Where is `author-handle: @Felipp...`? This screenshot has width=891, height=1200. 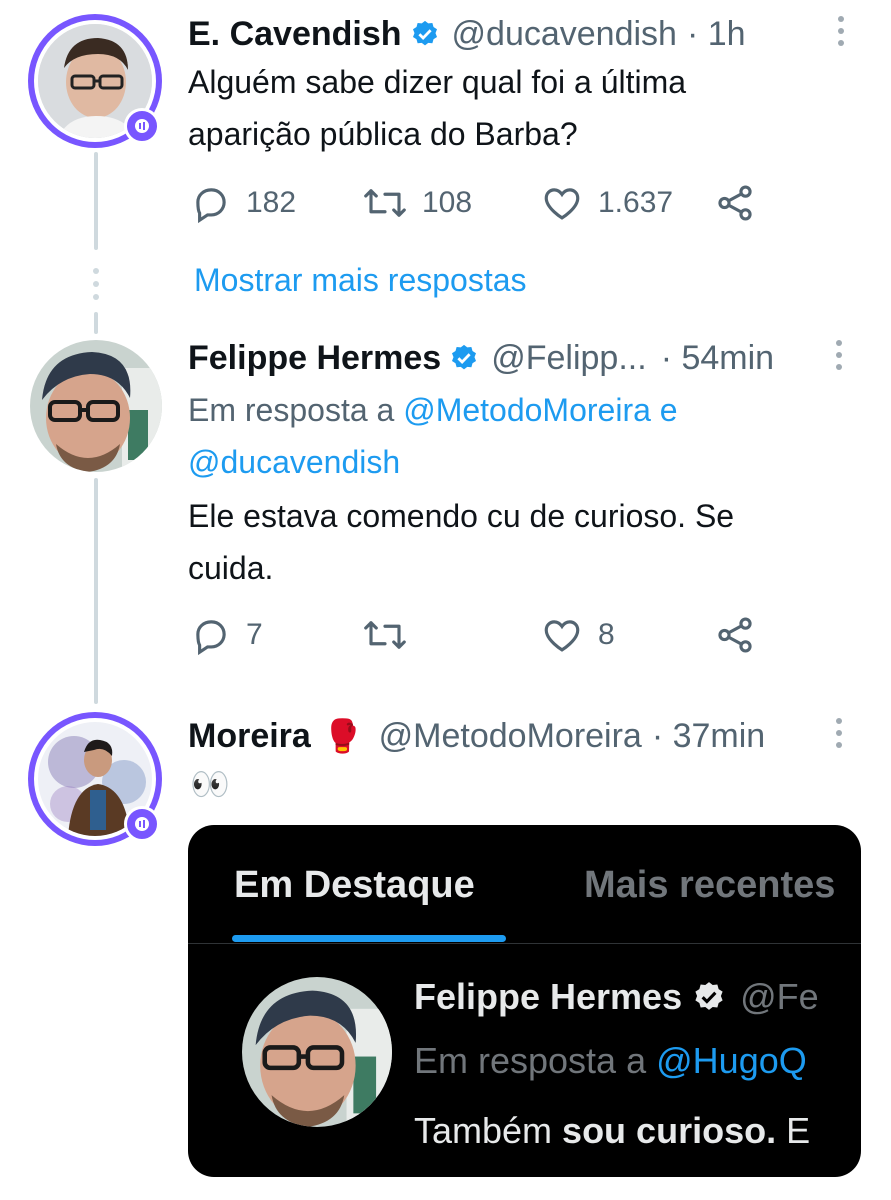 author-handle: @Felipp... is located at coordinates (568, 358).